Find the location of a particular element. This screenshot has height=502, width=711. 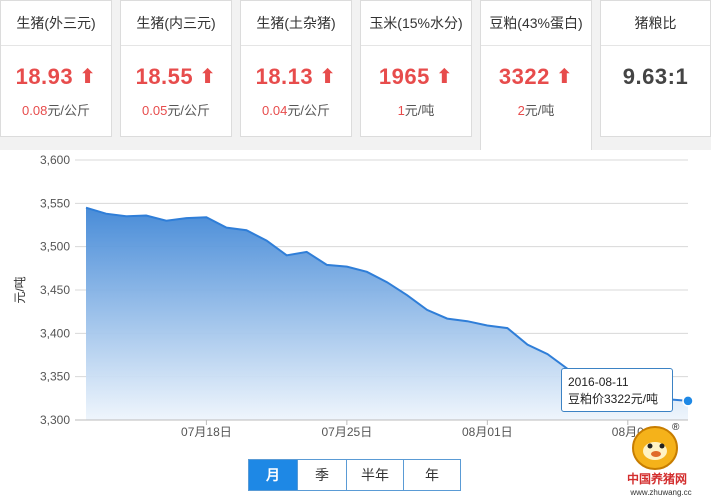

y-tick-label: 3,600 is located at coordinates (55, 160).